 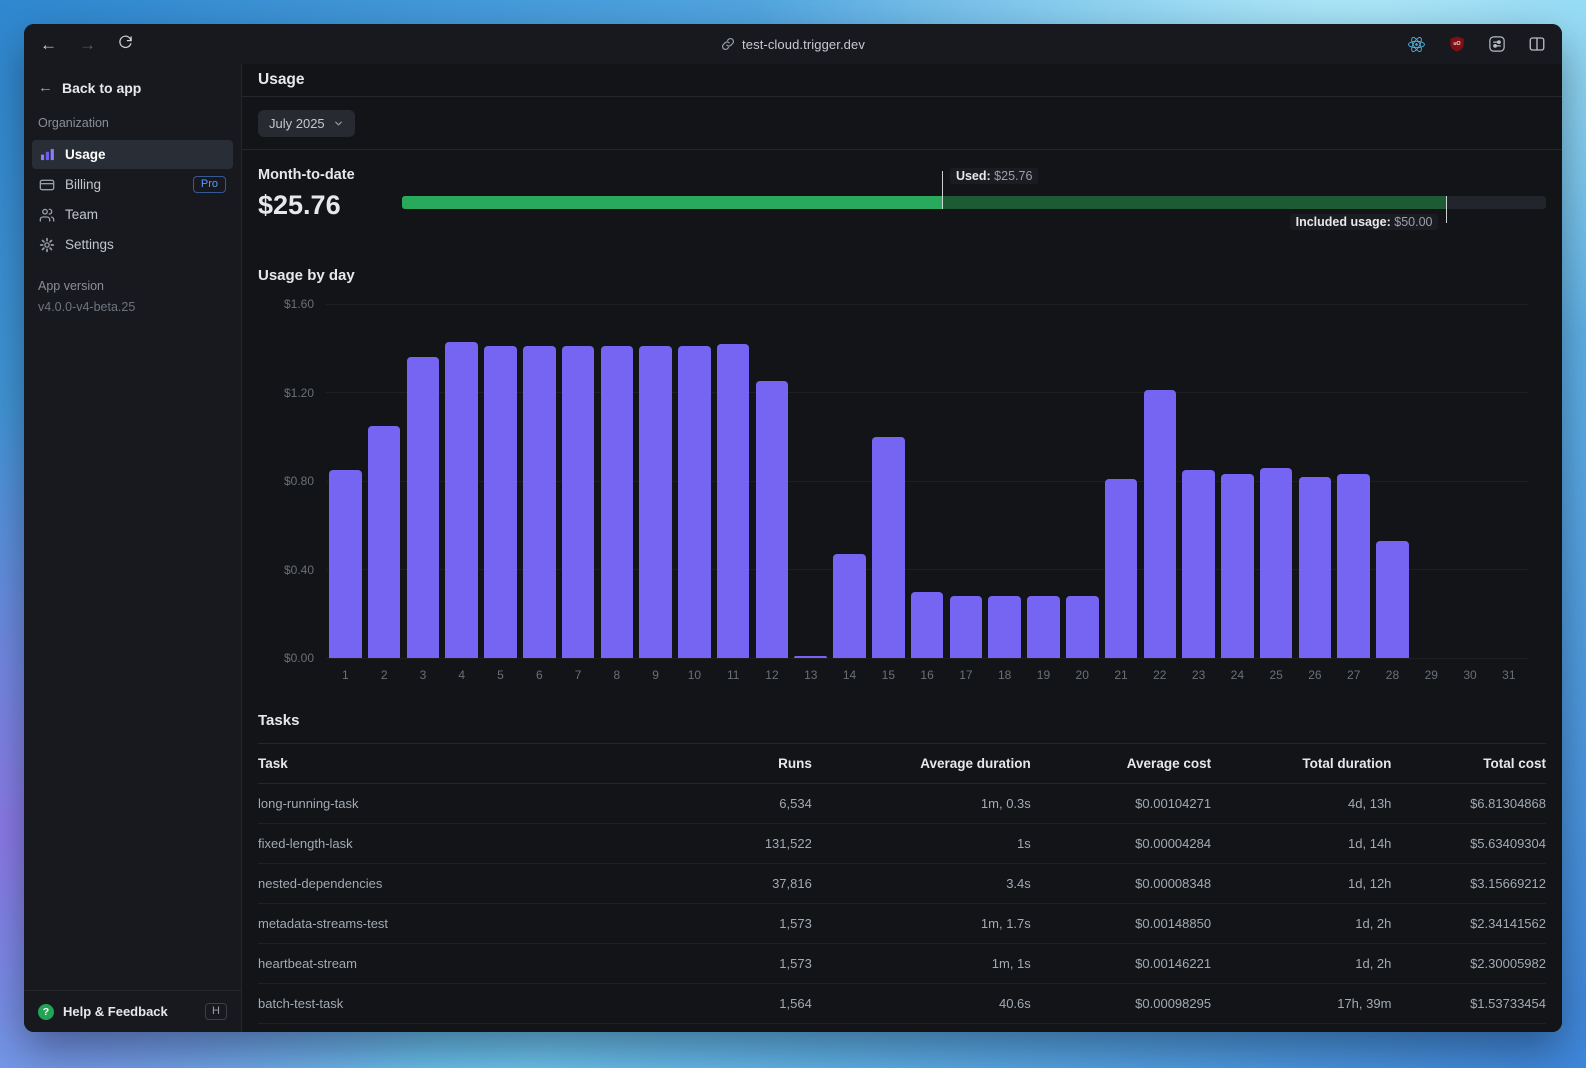 What do you see at coordinates (1447, 209) in the screenshot?
I see `included-marker` at bounding box center [1447, 209].